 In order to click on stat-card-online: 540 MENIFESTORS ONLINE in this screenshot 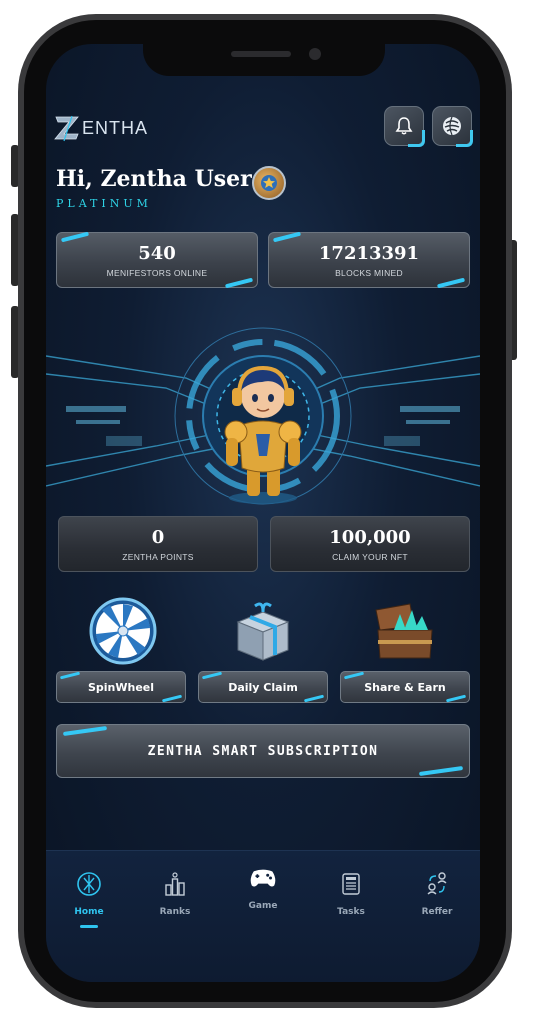, I will do `click(157, 260)`.